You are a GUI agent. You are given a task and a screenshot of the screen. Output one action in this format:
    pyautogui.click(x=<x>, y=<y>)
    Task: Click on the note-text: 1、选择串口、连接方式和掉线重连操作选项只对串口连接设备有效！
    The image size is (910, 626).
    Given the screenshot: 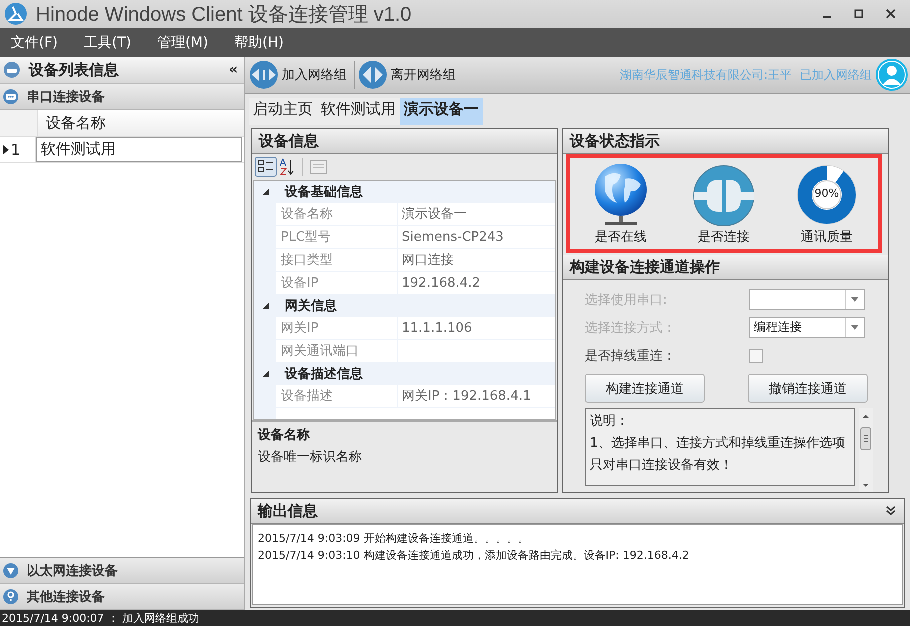 What is the action you would take?
    pyautogui.click(x=718, y=455)
    